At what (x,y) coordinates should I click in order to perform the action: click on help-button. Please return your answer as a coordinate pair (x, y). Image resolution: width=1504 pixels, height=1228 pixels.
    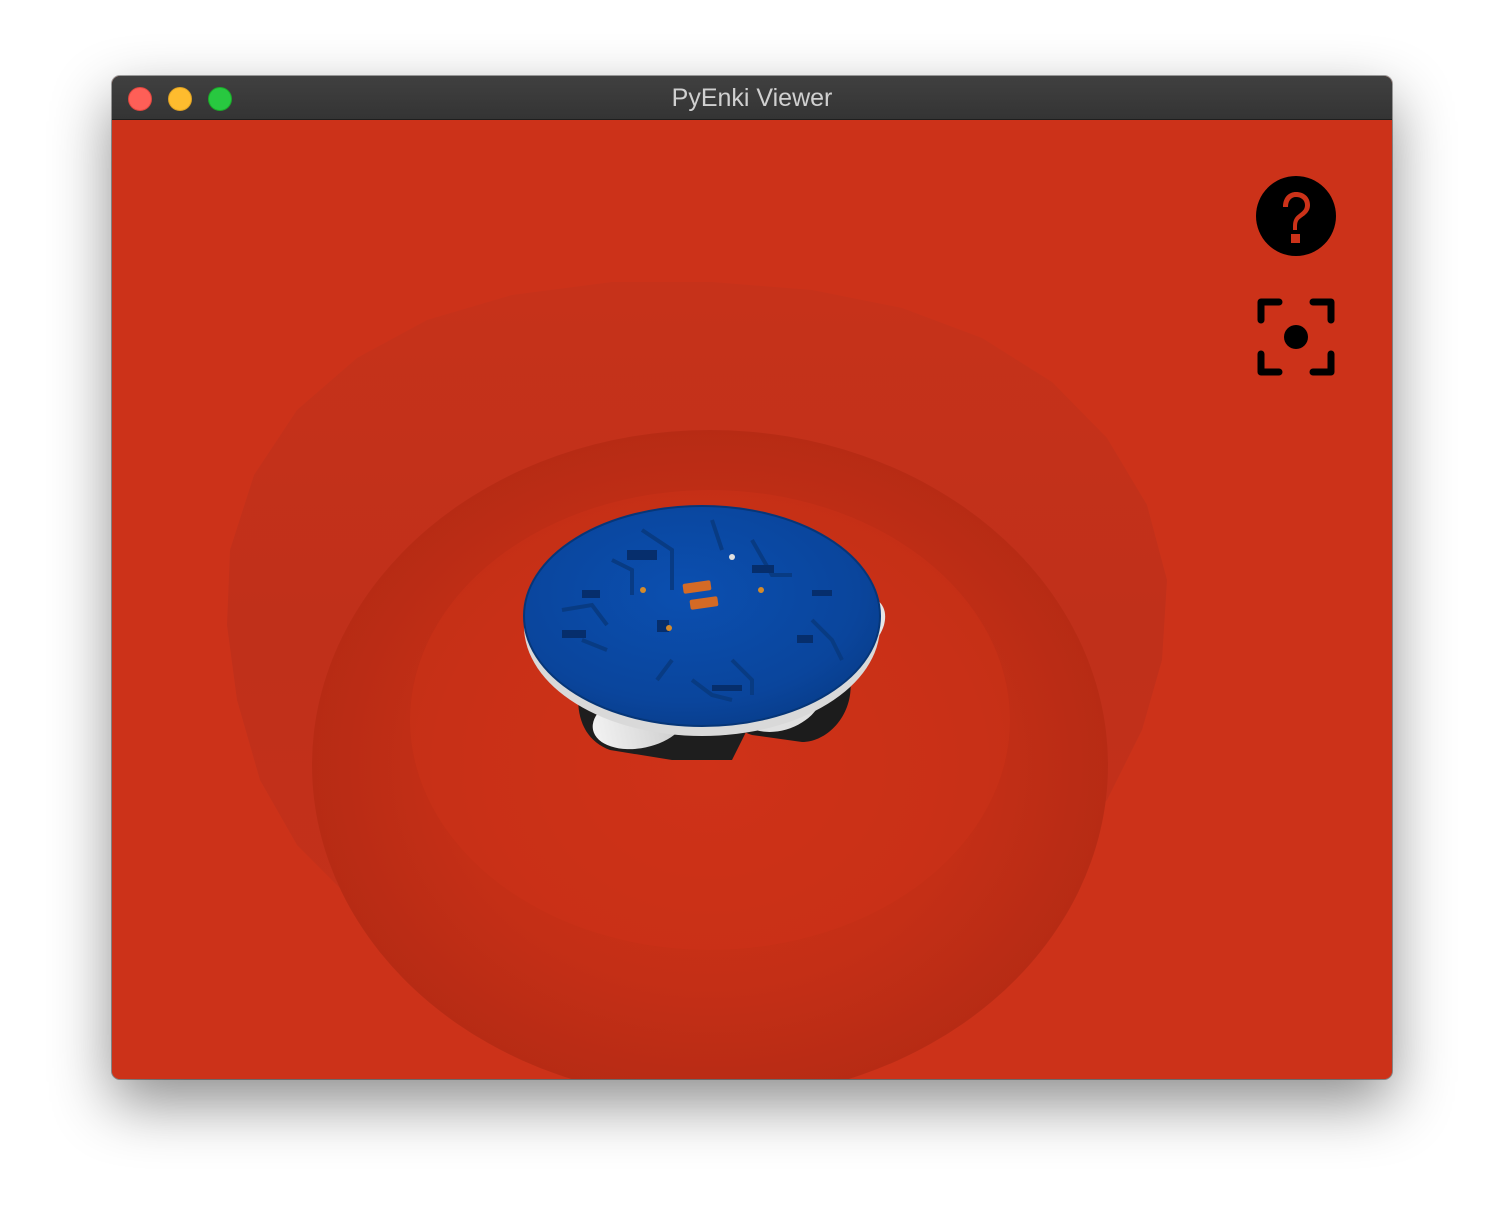
    Looking at the image, I should click on (1296, 216).